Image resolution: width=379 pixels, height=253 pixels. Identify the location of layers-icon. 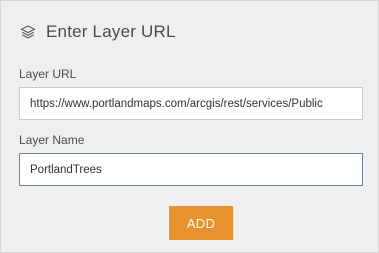
(28, 32).